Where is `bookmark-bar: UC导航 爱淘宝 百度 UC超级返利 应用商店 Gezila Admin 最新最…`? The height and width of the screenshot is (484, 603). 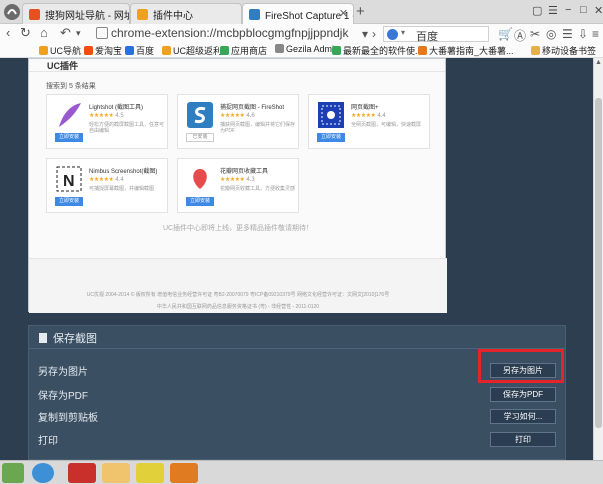 bookmark-bar: UC导航 爱淘宝 百度 UC超级返利 应用商店 Gezila Admin 最新最… is located at coordinates (301, 51).